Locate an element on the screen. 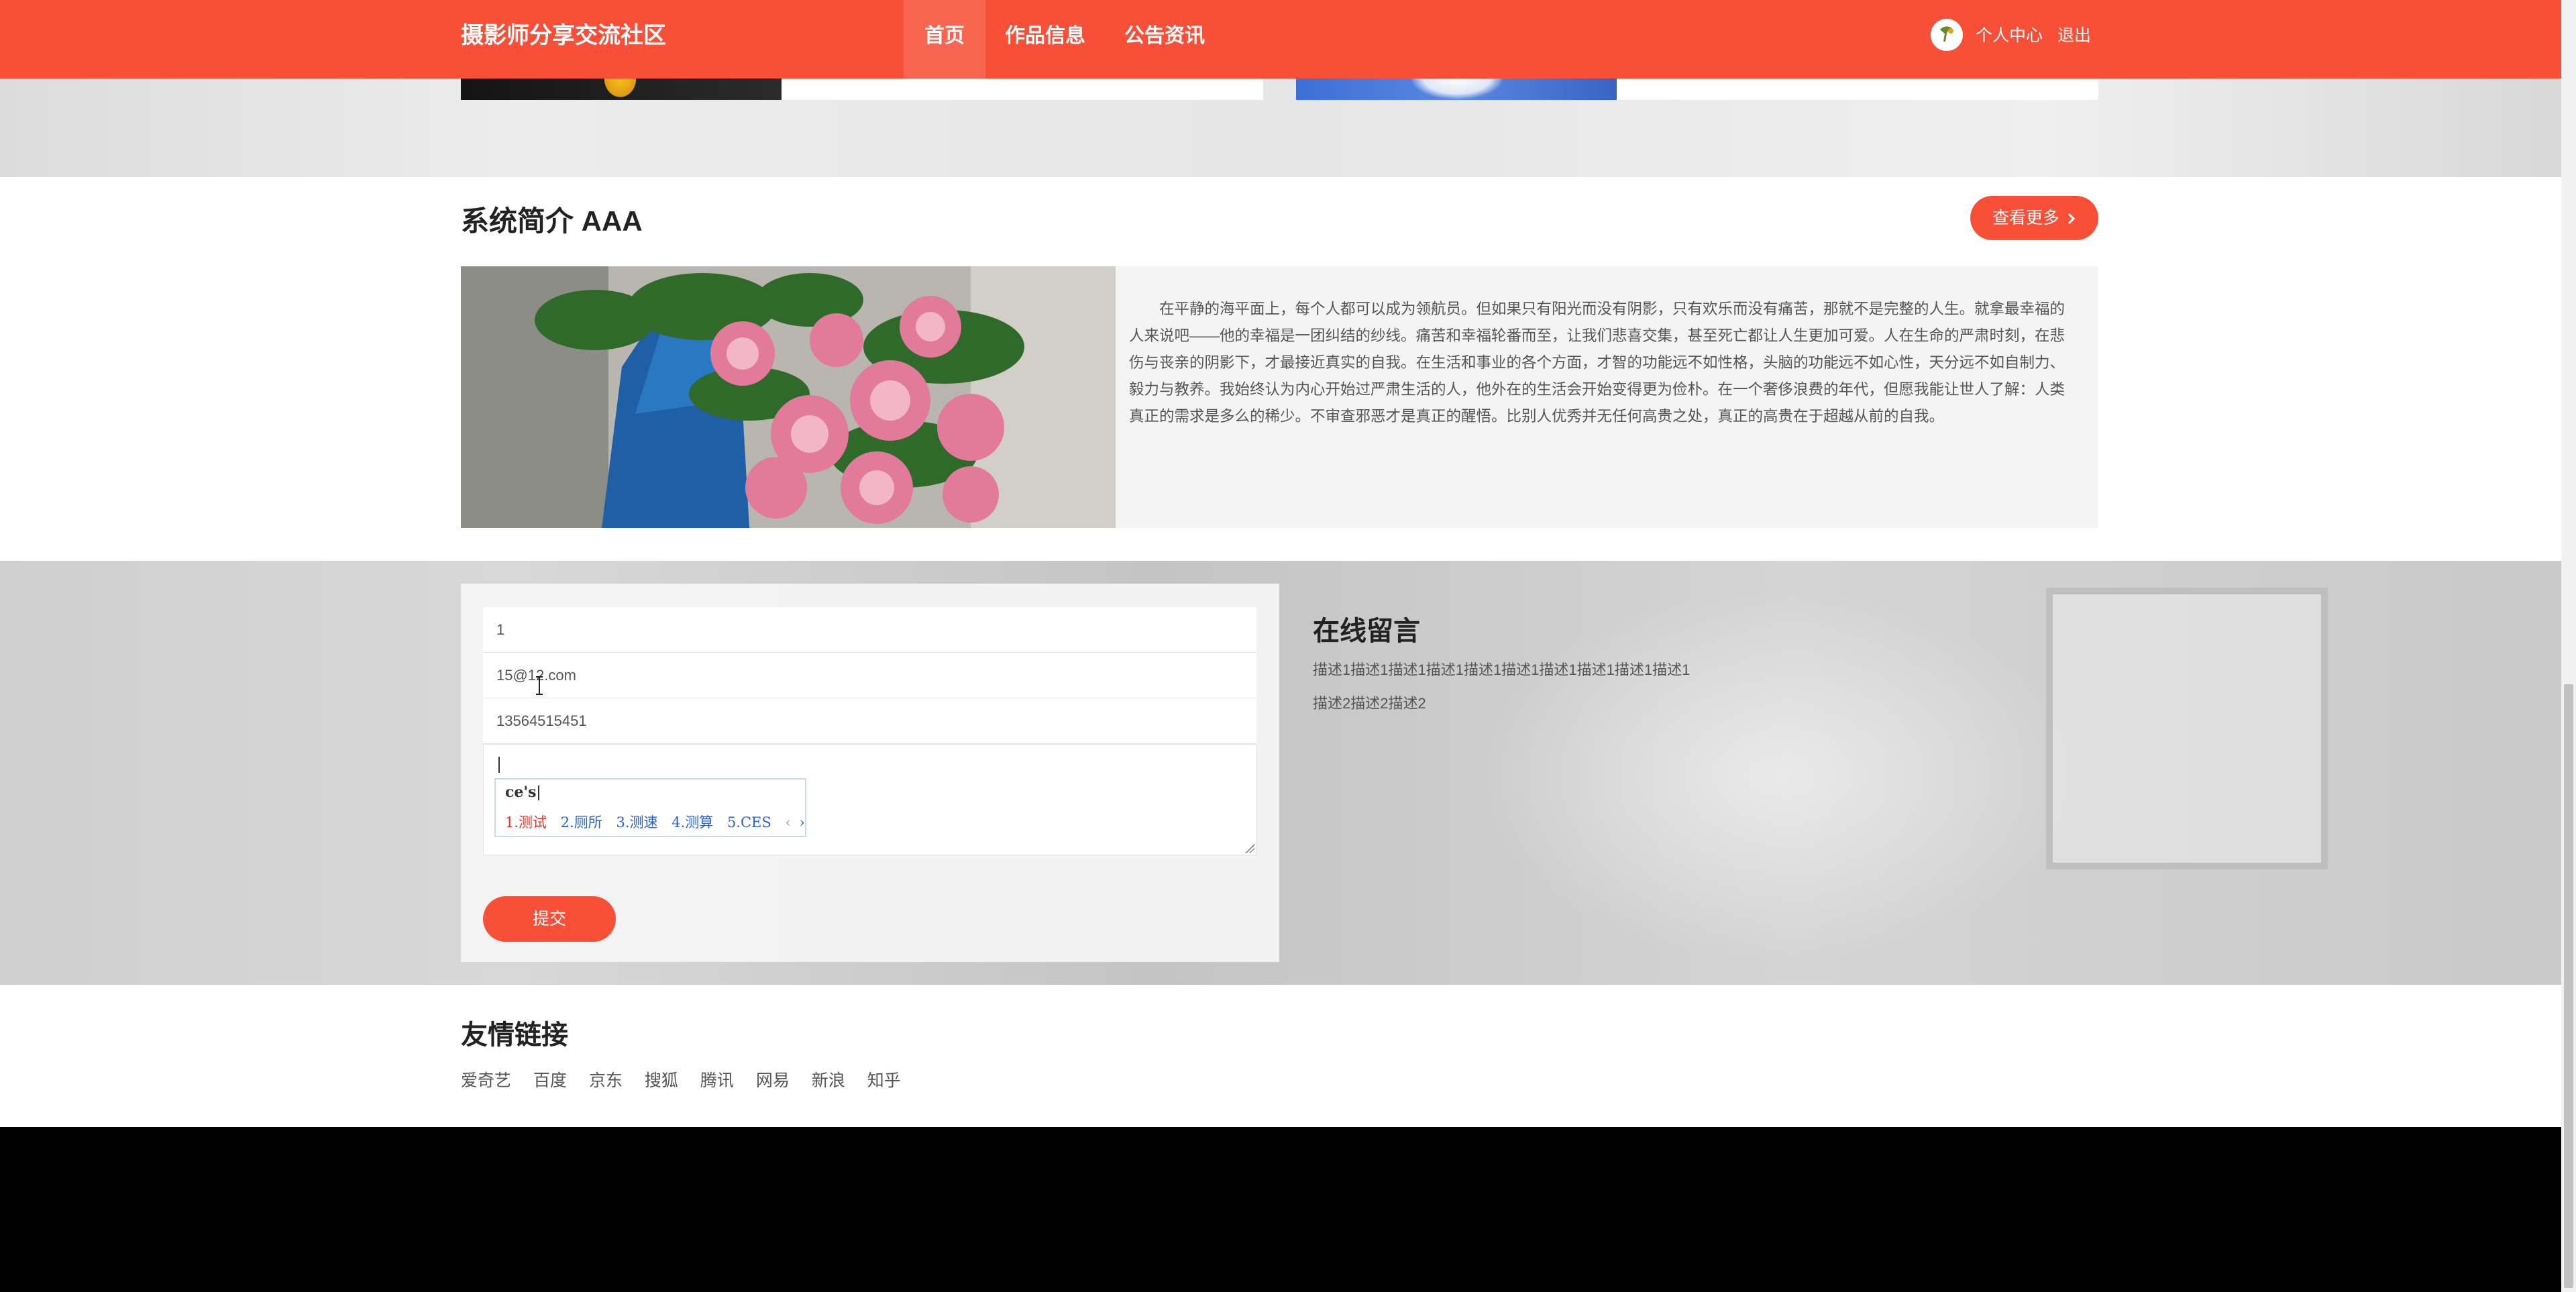  ime-composition: ce's is located at coordinates (522, 792).